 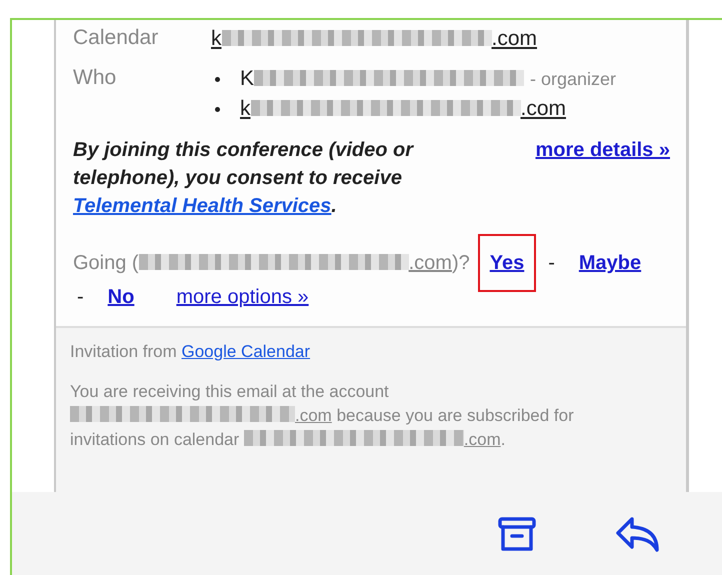 What do you see at coordinates (507, 263) in the screenshot?
I see `rsvp-link: Yes` at bounding box center [507, 263].